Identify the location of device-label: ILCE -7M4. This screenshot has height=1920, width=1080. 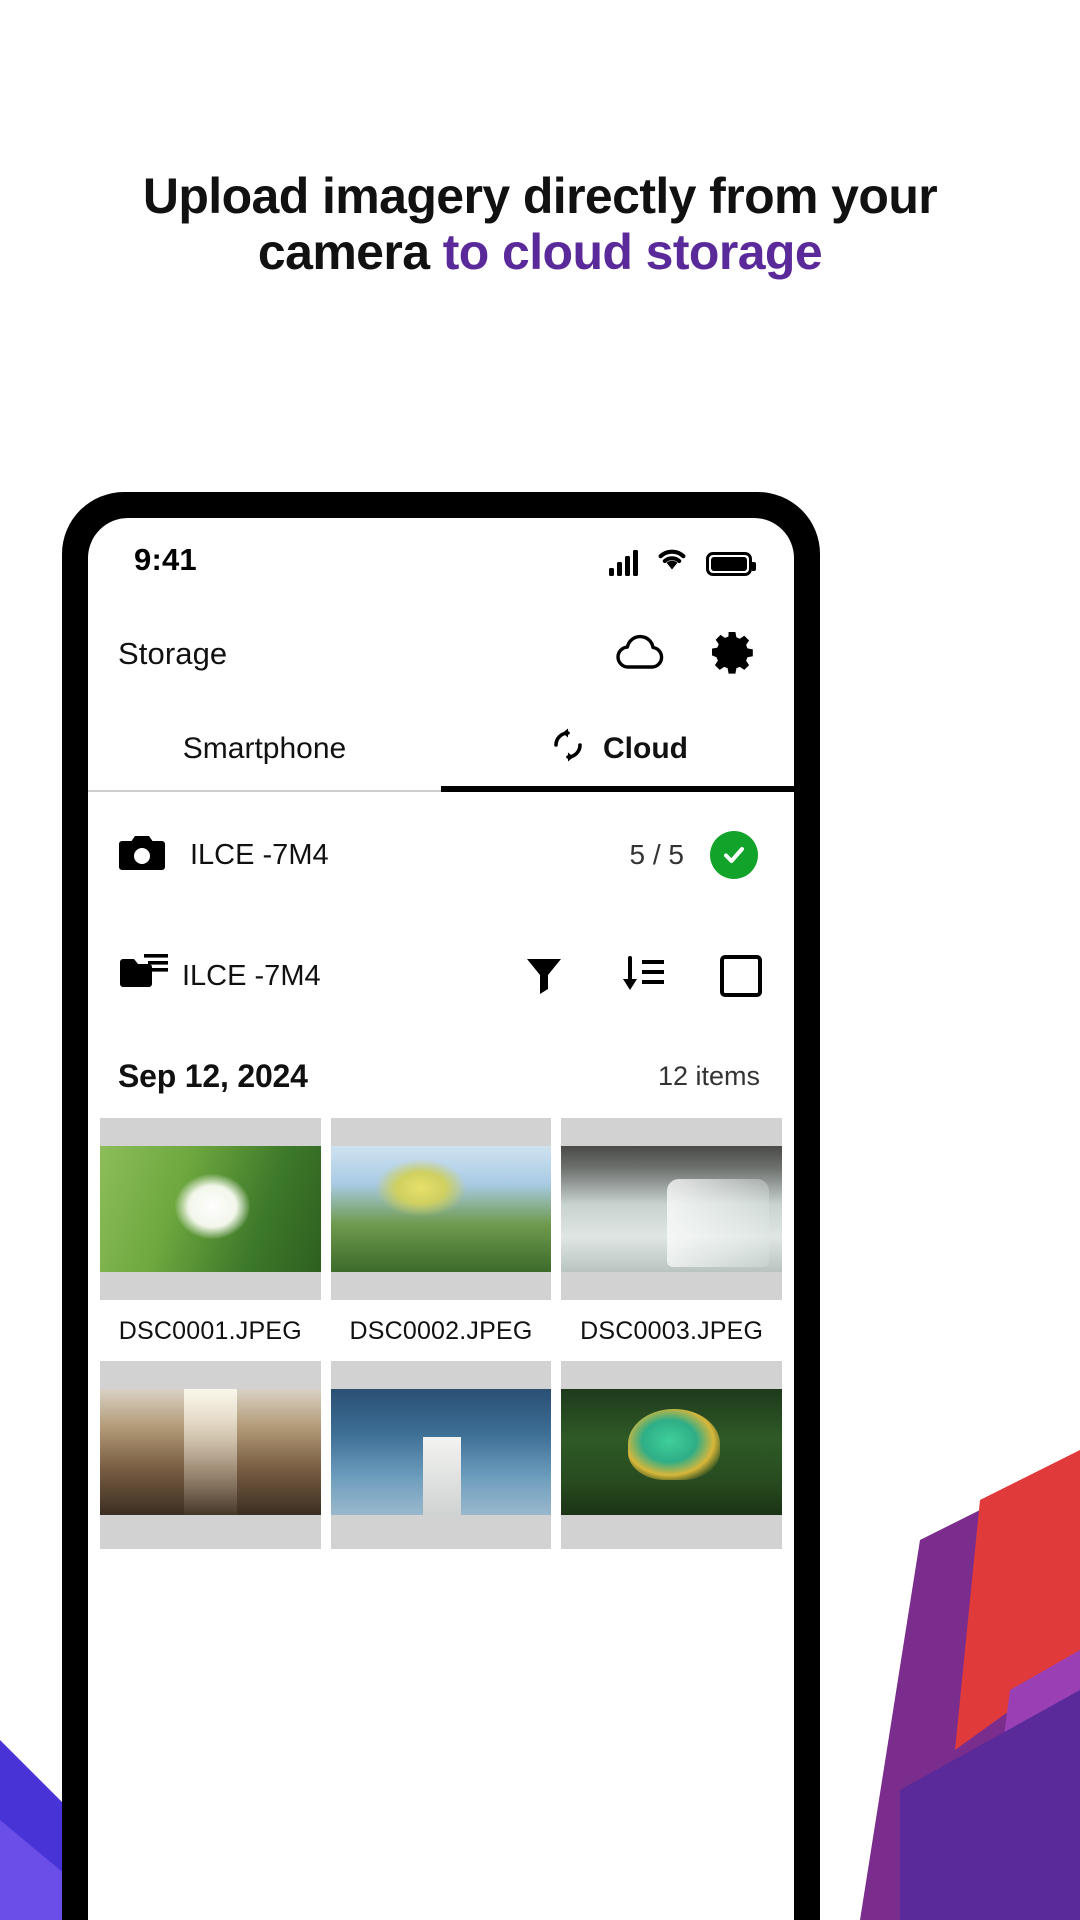
(259, 854).